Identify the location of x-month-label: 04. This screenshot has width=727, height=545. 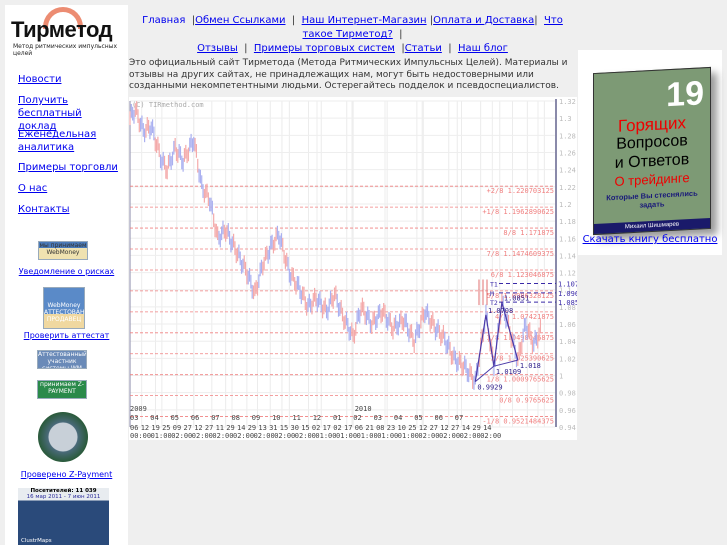
(154, 418).